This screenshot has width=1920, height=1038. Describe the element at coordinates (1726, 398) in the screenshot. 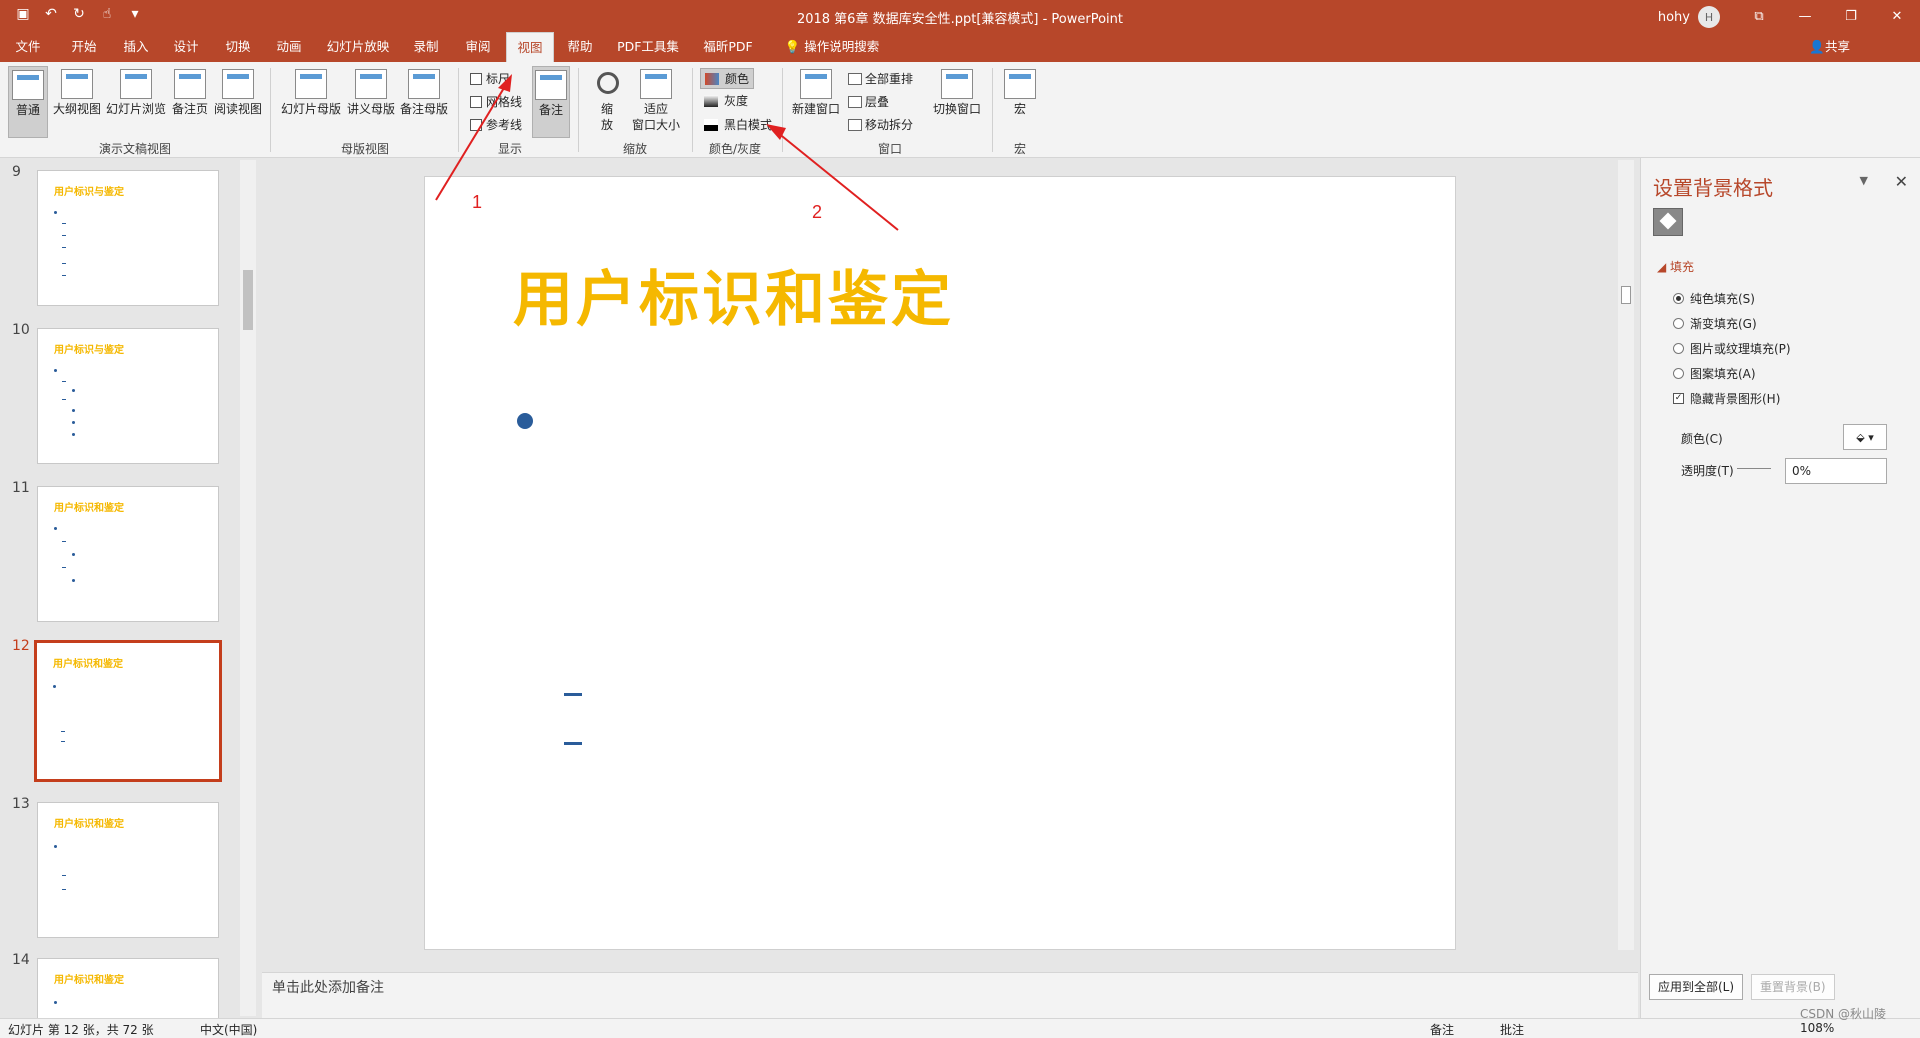

I see `hide-background-checkbox: ✓ 隐藏背景图形(H)` at that location.